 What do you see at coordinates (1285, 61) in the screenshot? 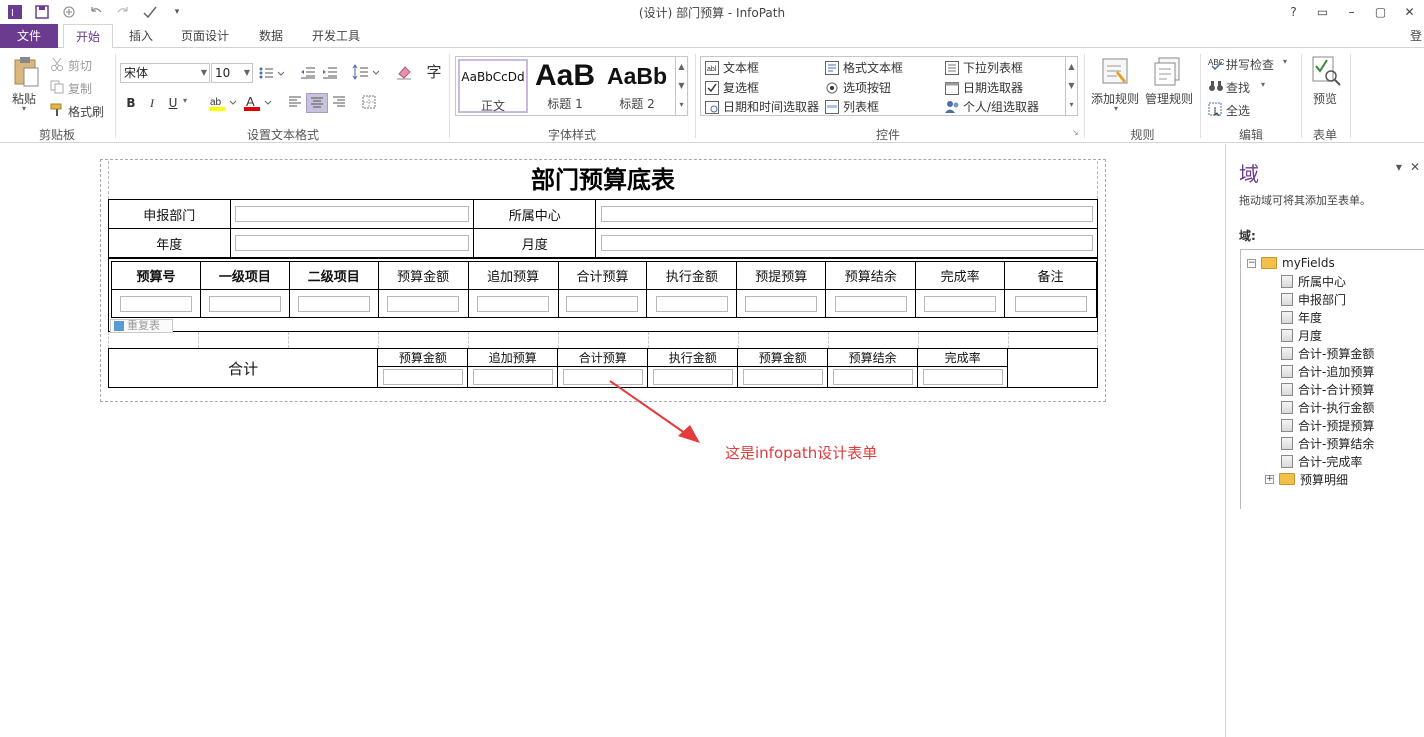
I see `spellcheck-dropdown-icon: ▾` at bounding box center [1285, 61].